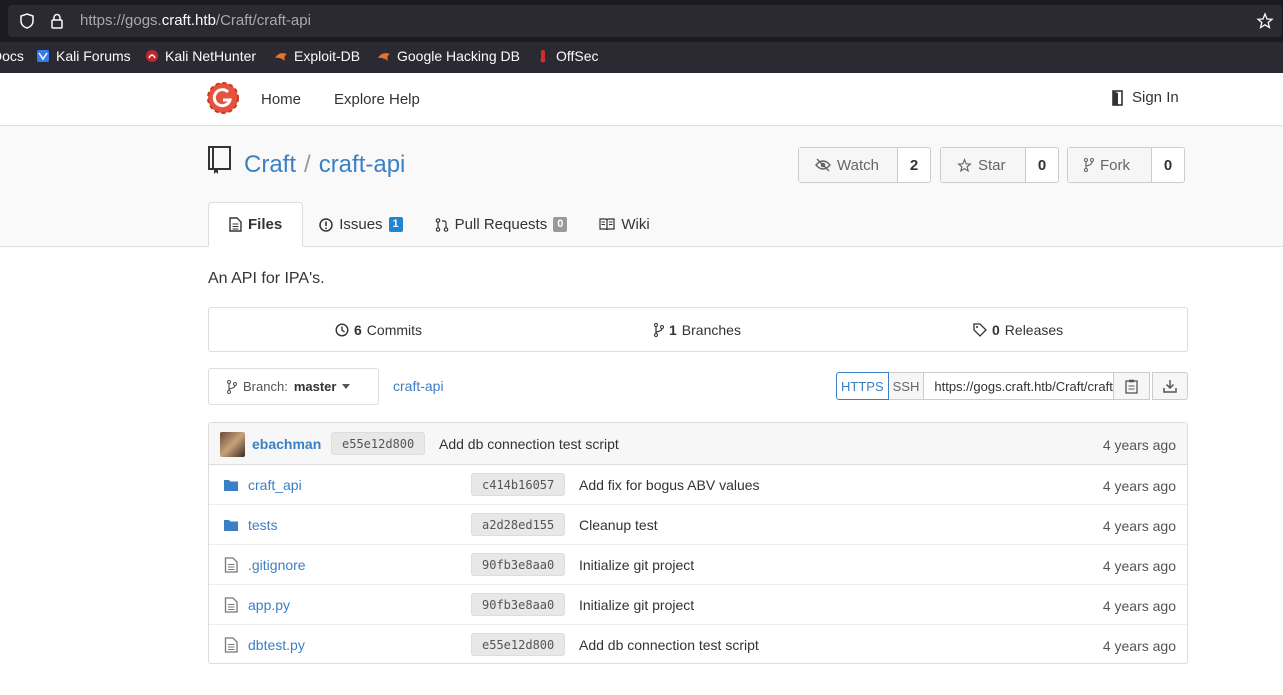 This screenshot has height=695, width=1283. Describe the element at coordinates (360, 224) in the screenshot. I see `tab-issues: Issues 1` at that location.